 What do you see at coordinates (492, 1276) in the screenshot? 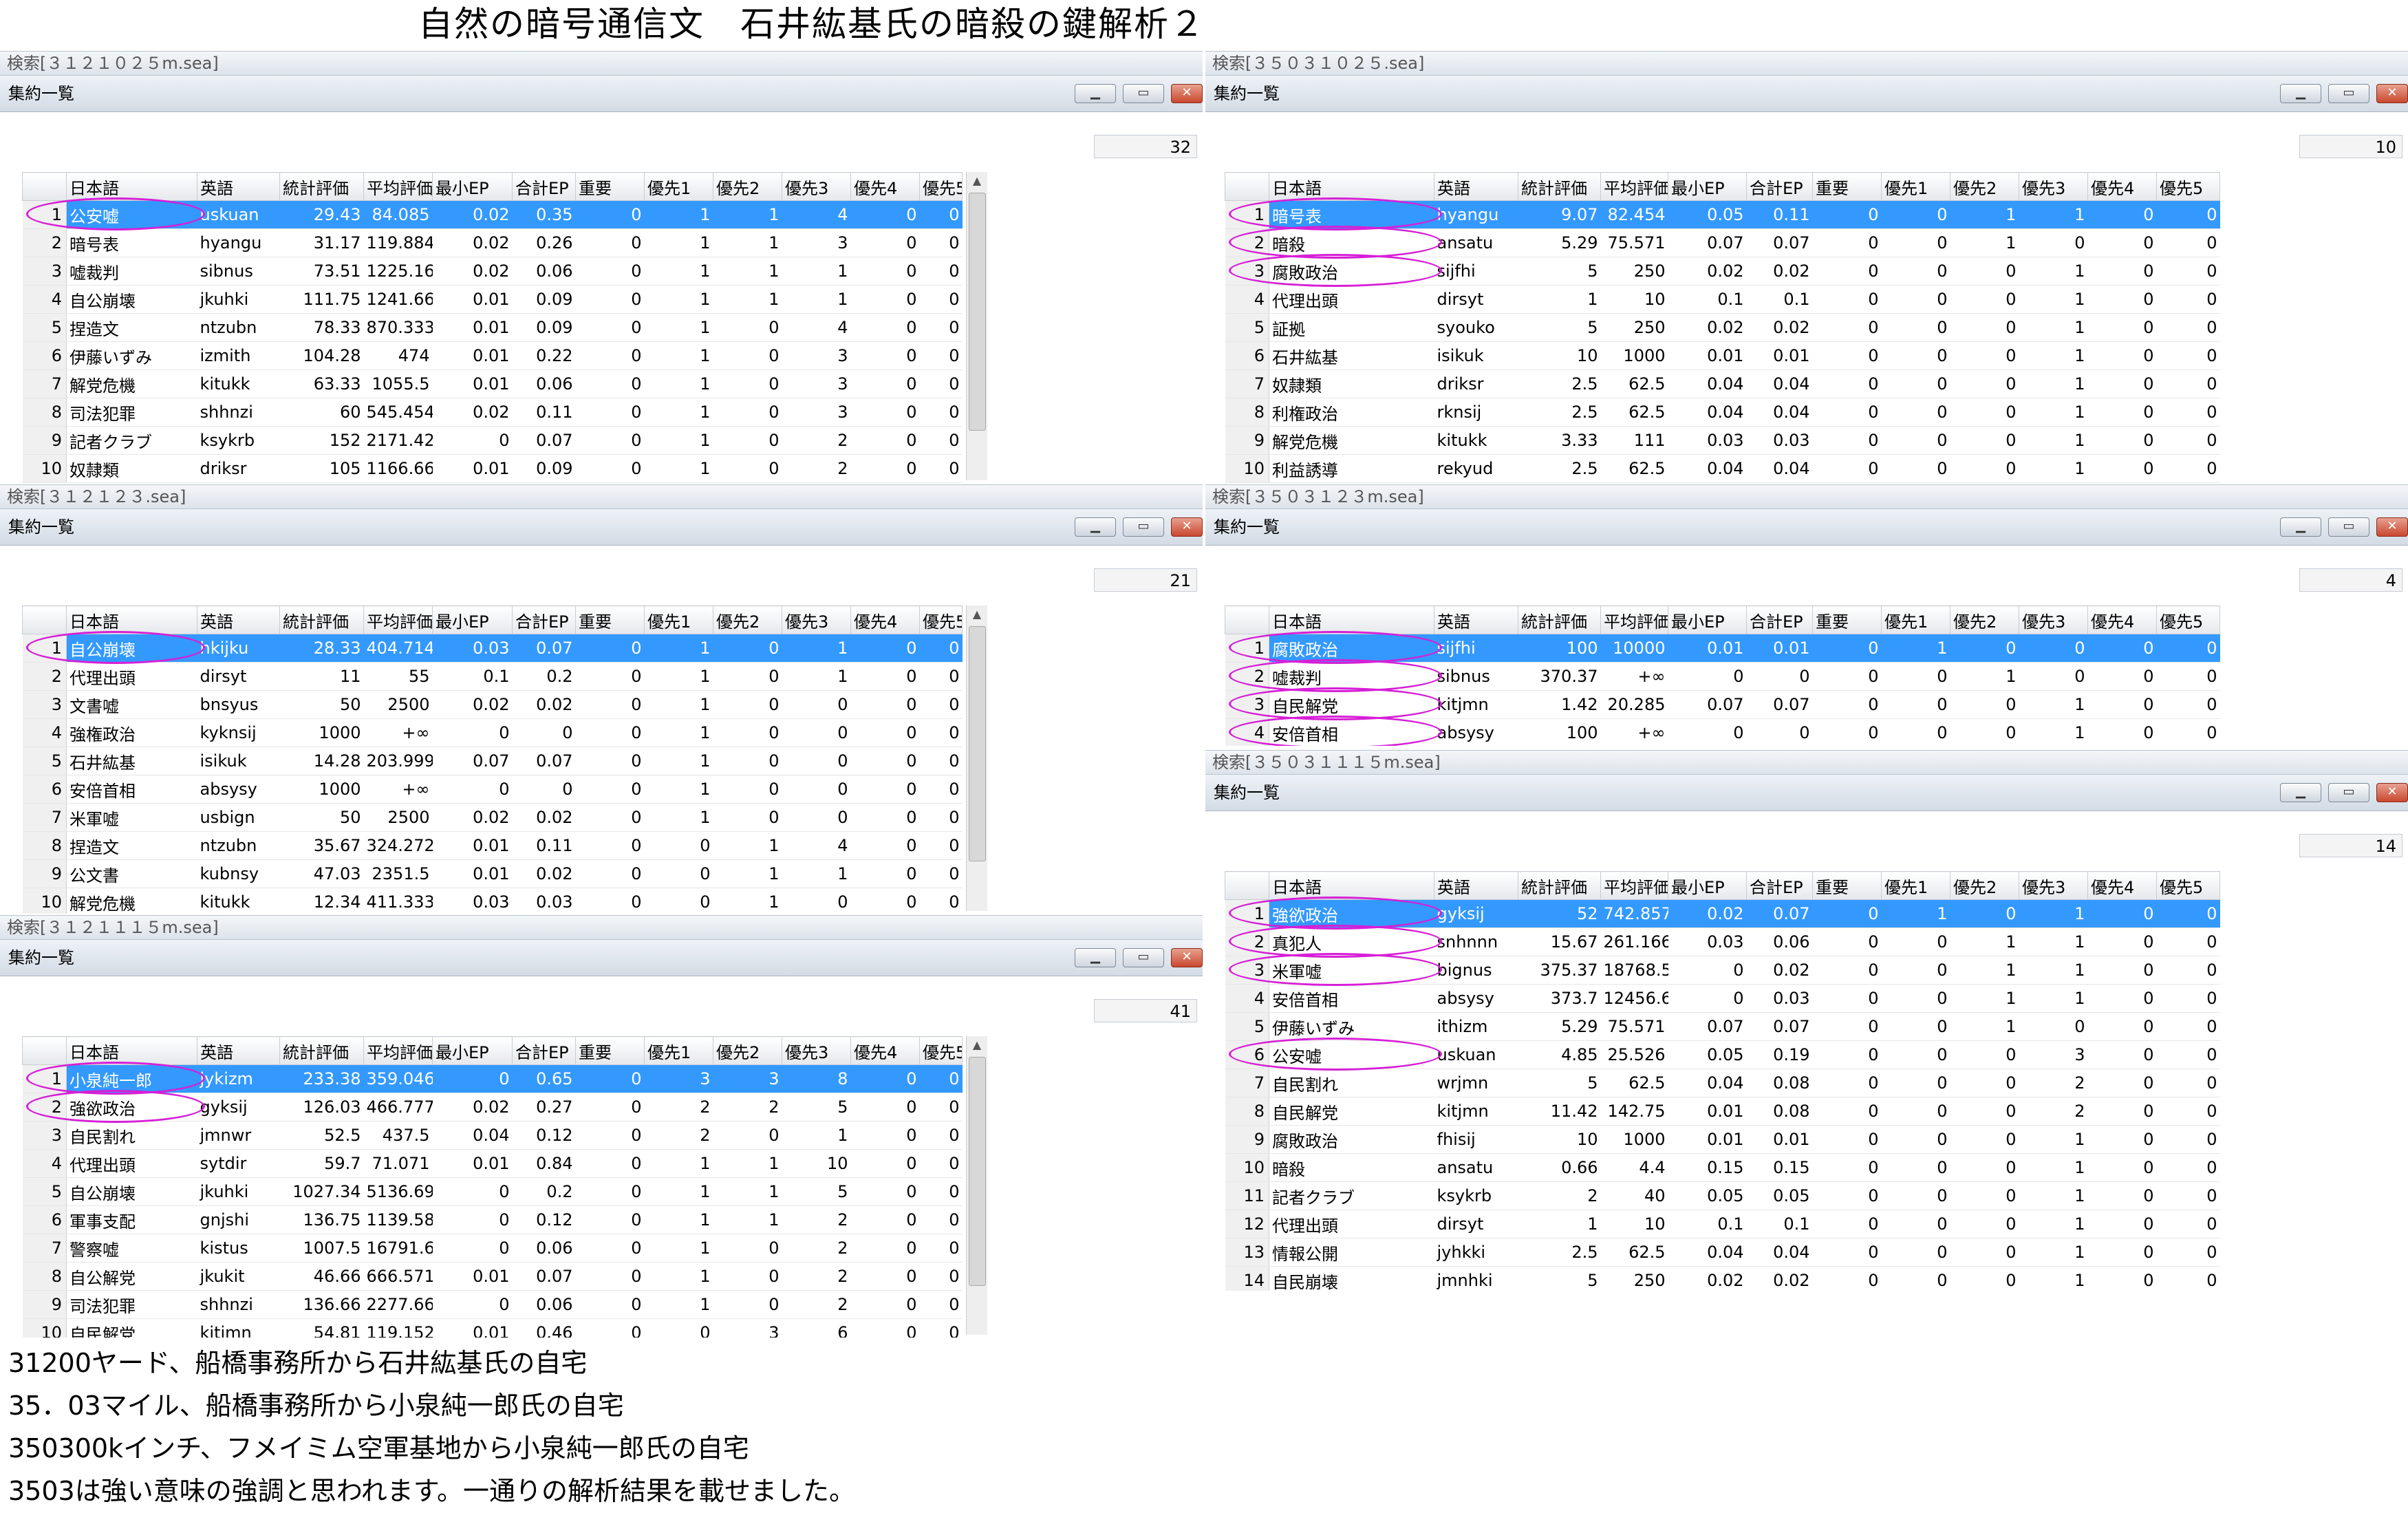
I see `table-row: 8 自公解党 jkukit 46.66 666.571 0.01 0.07 0 1 0 2 0 0` at bounding box center [492, 1276].